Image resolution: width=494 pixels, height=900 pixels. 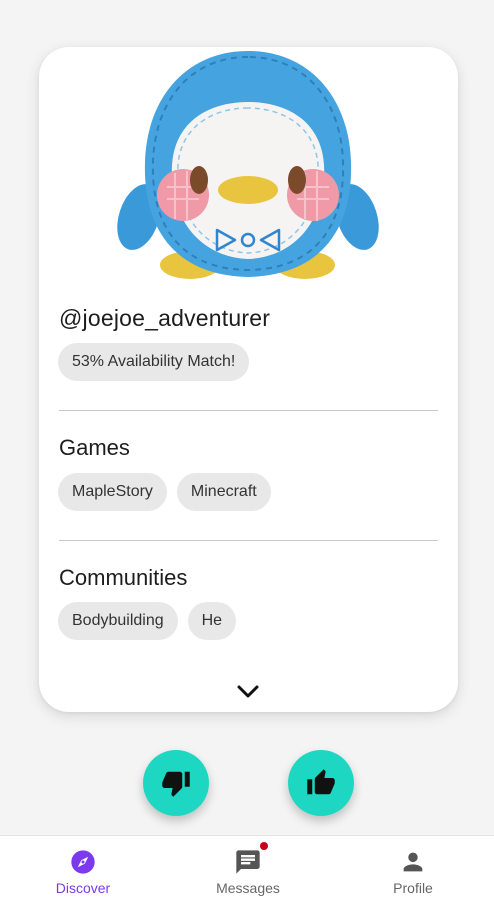 What do you see at coordinates (94, 447) in the screenshot?
I see `games-section-title: Games` at bounding box center [94, 447].